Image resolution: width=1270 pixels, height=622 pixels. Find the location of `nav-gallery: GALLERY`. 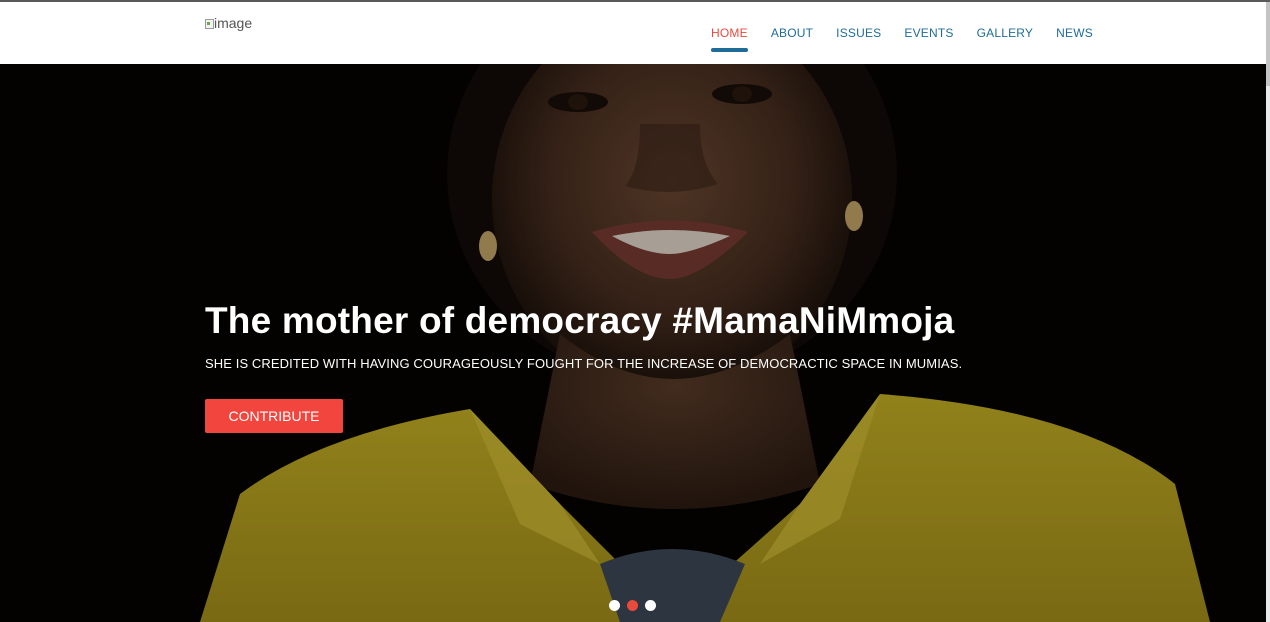

nav-gallery: GALLERY is located at coordinates (1005, 39).